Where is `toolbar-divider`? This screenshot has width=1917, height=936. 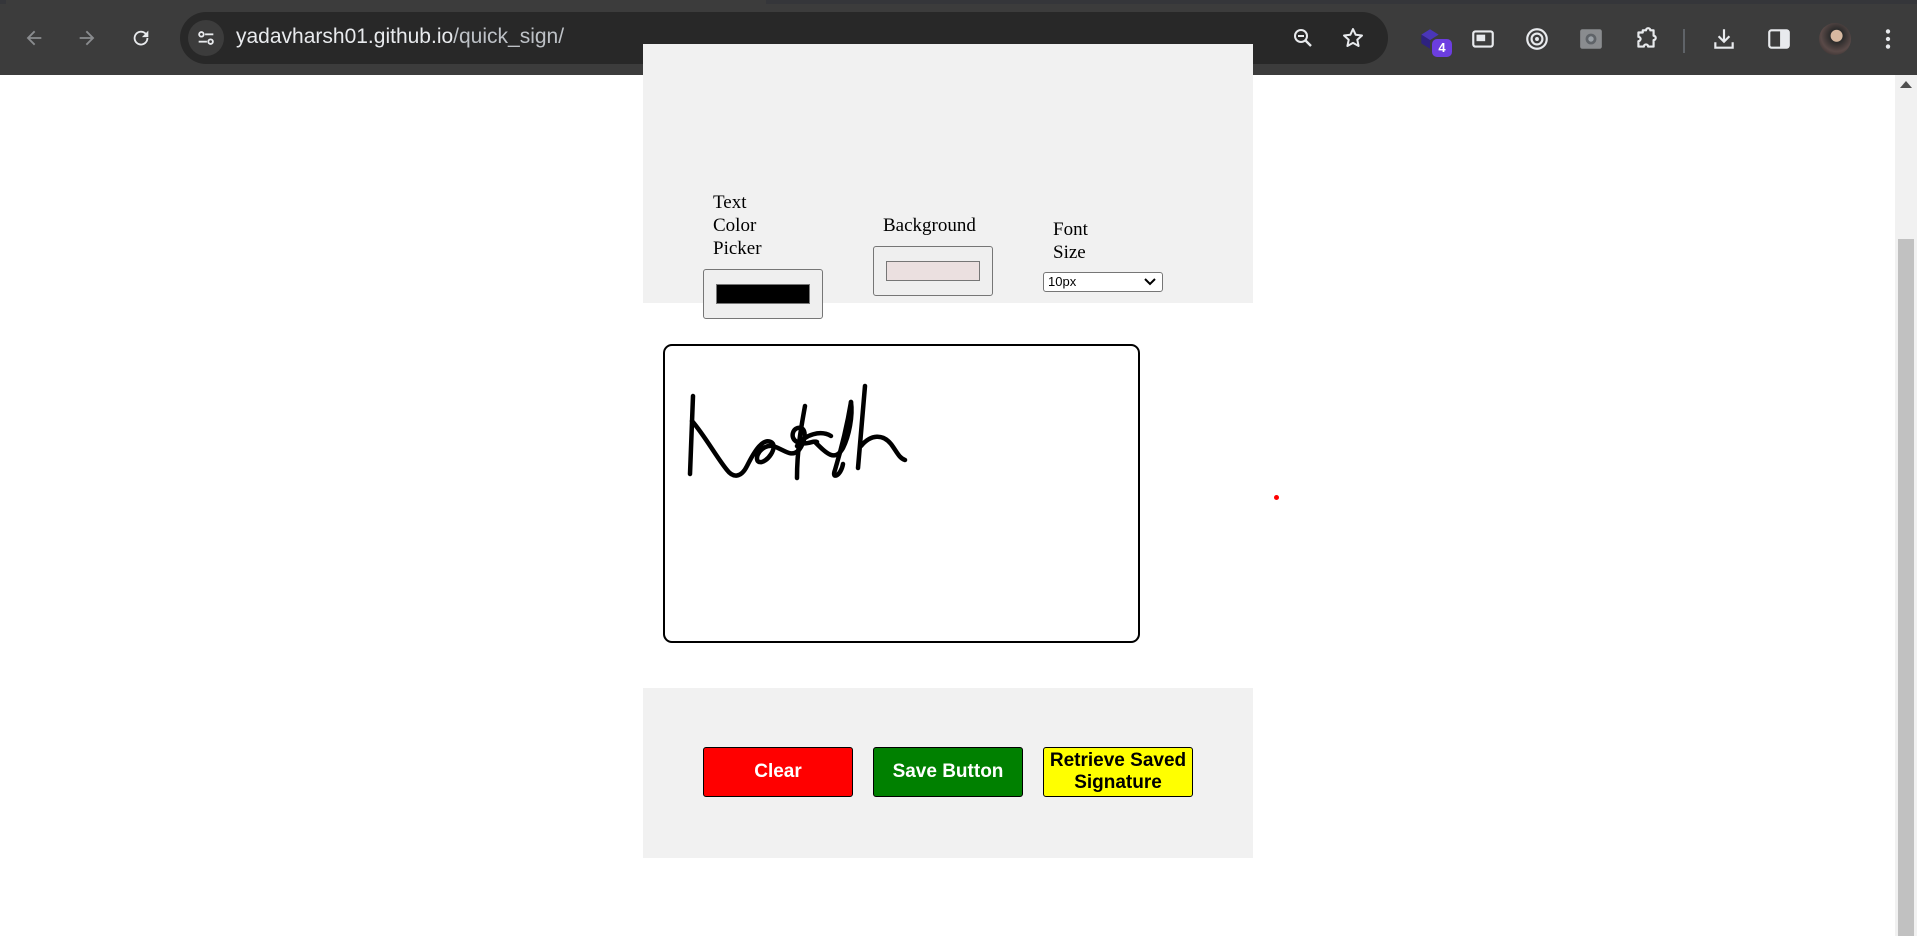
toolbar-divider is located at coordinates (1684, 41).